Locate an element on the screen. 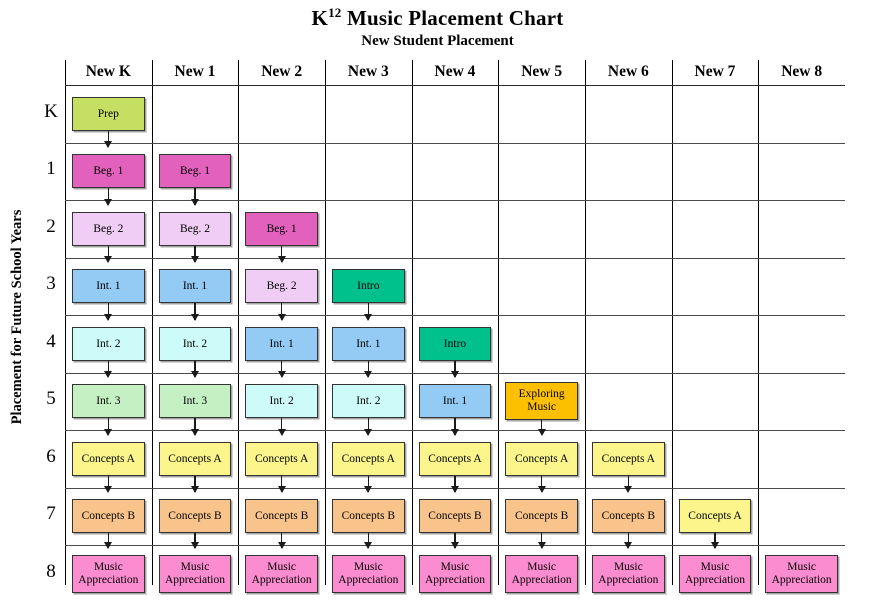 The width and height of the screenshot is (875, 600). row-label-4: 4 is located at coordinates (51, 341).